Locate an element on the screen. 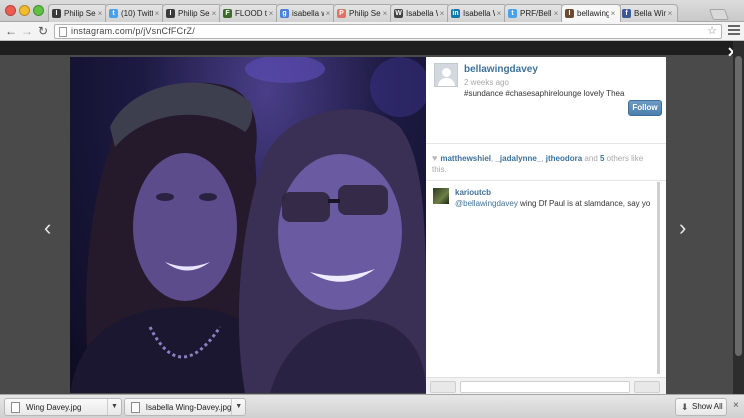 The width and height of the screenshot is (744, 418). download-filename: Isabella Wing-Davey.jpg is located at coordinates (188, 407).